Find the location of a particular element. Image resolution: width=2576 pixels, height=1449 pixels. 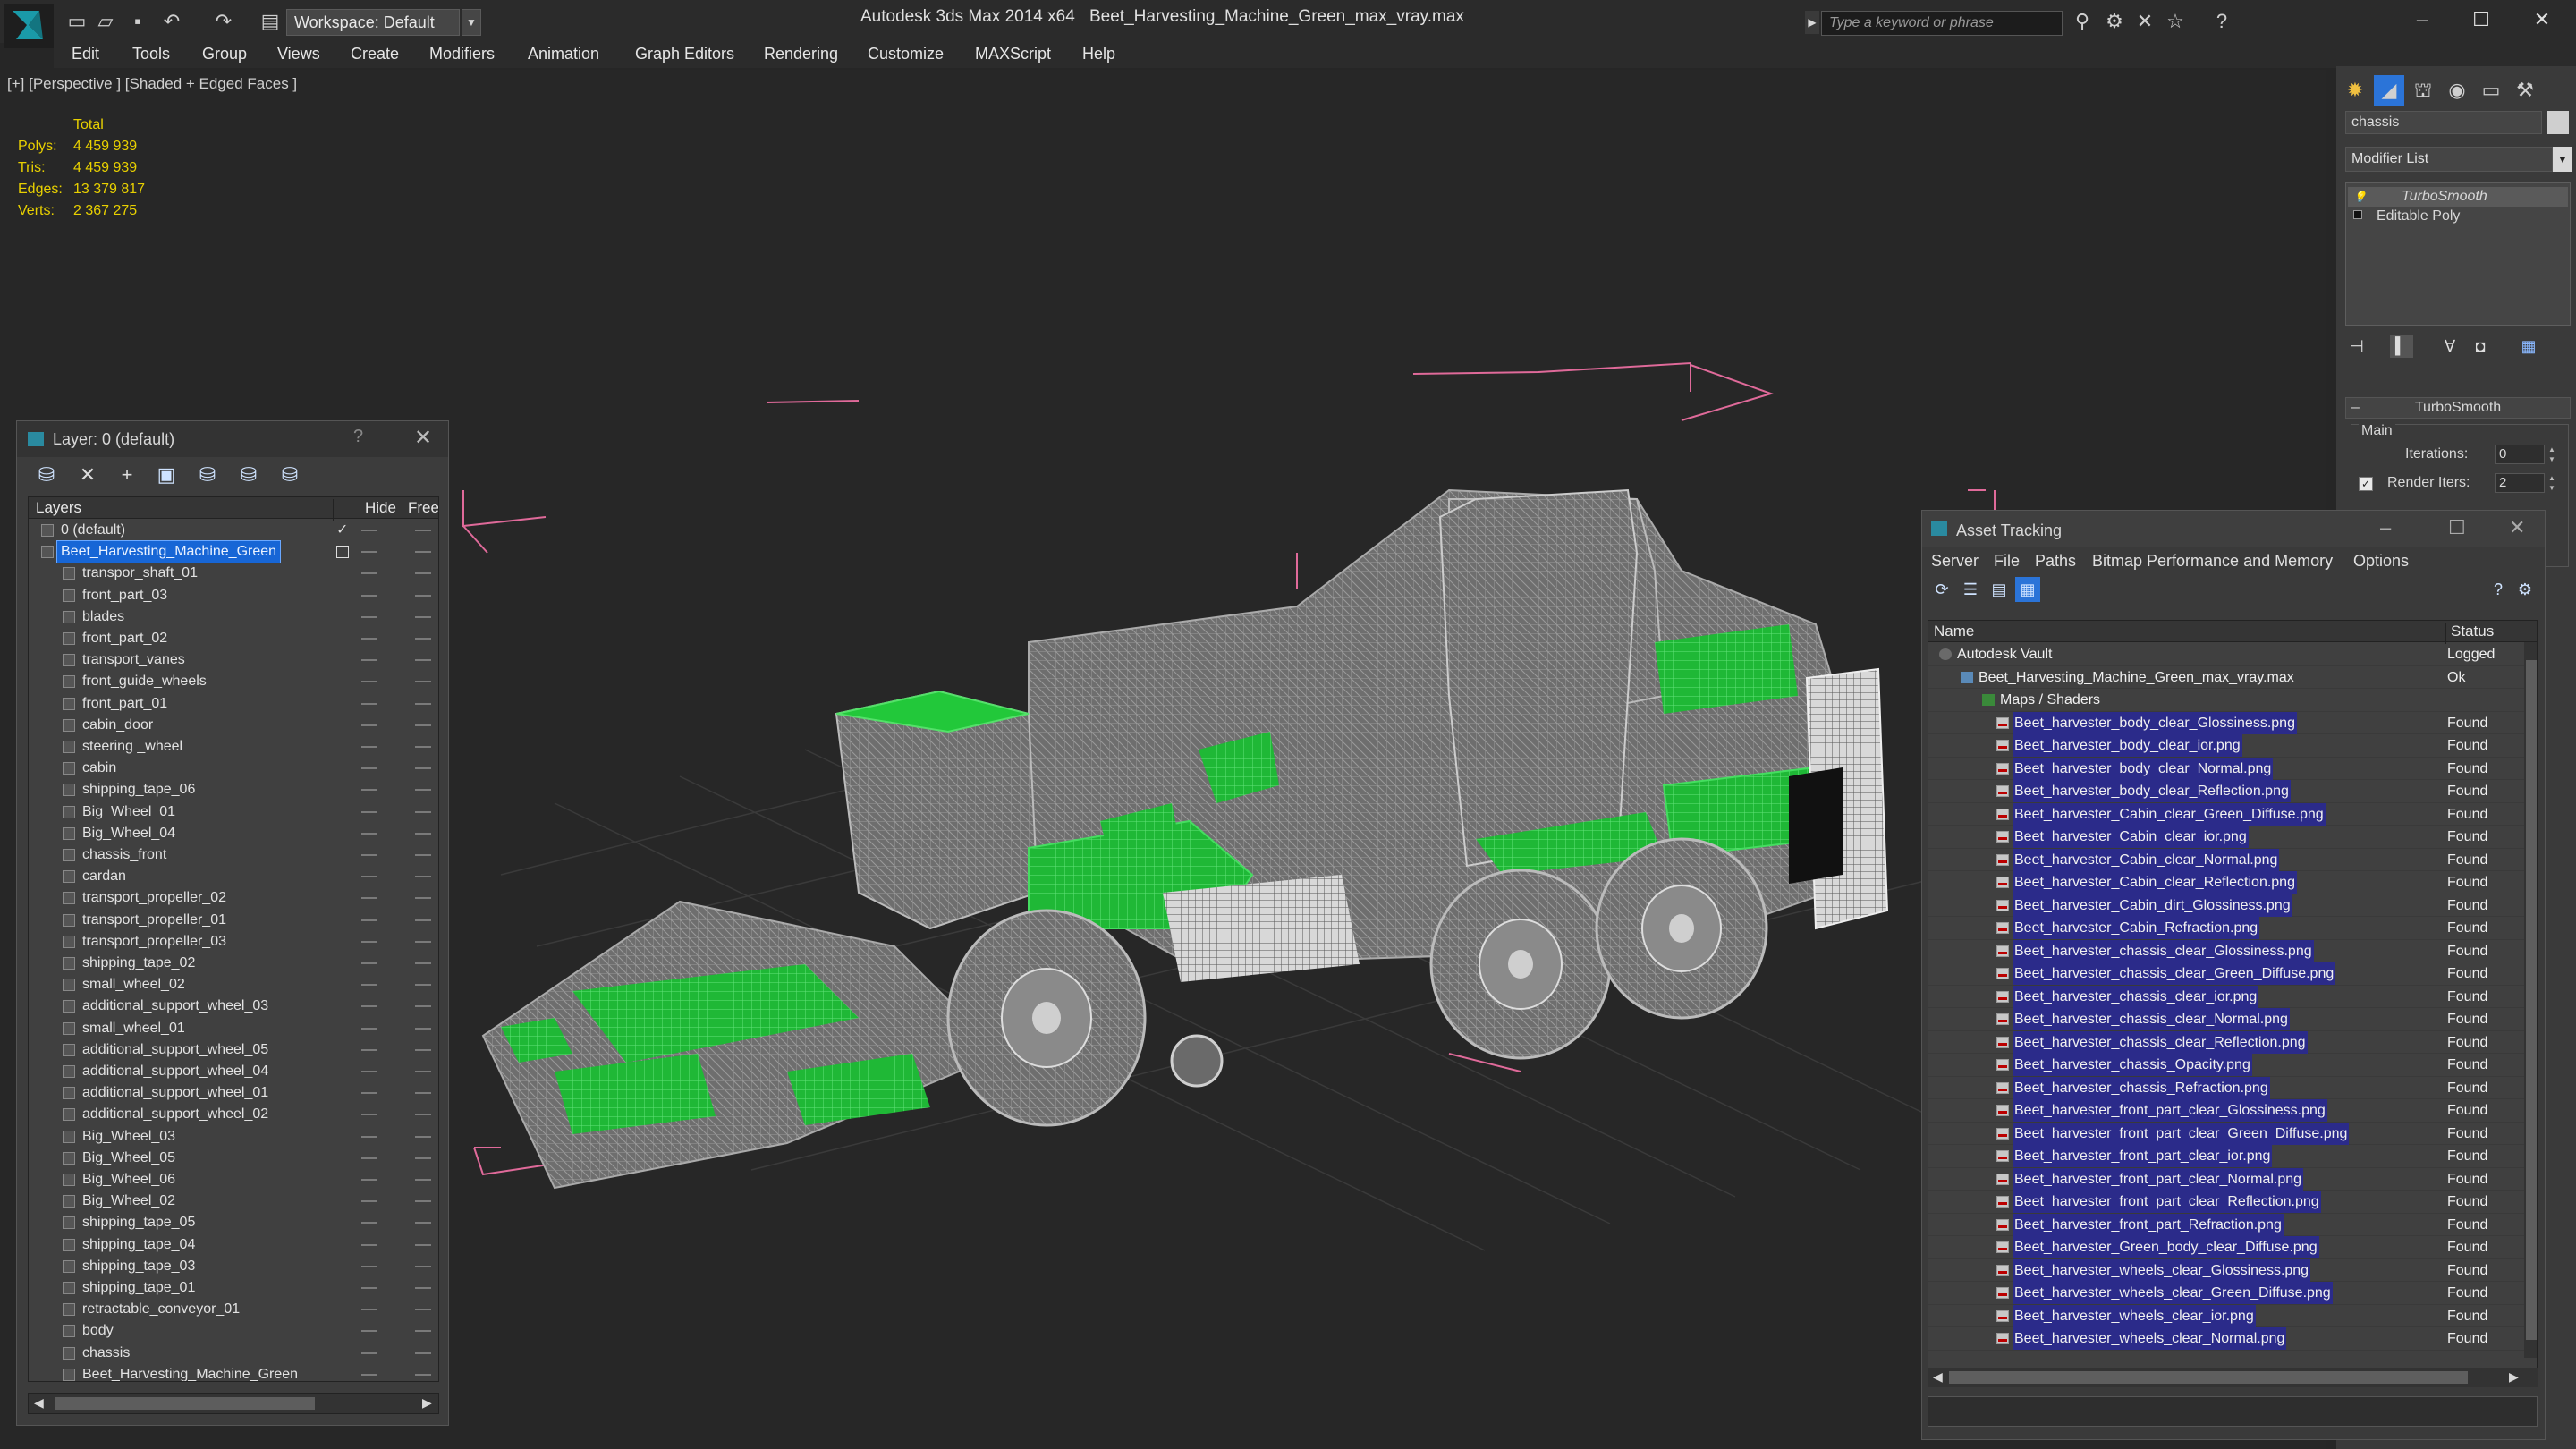

asset-path-field is located at coordinates (2233, 1411).